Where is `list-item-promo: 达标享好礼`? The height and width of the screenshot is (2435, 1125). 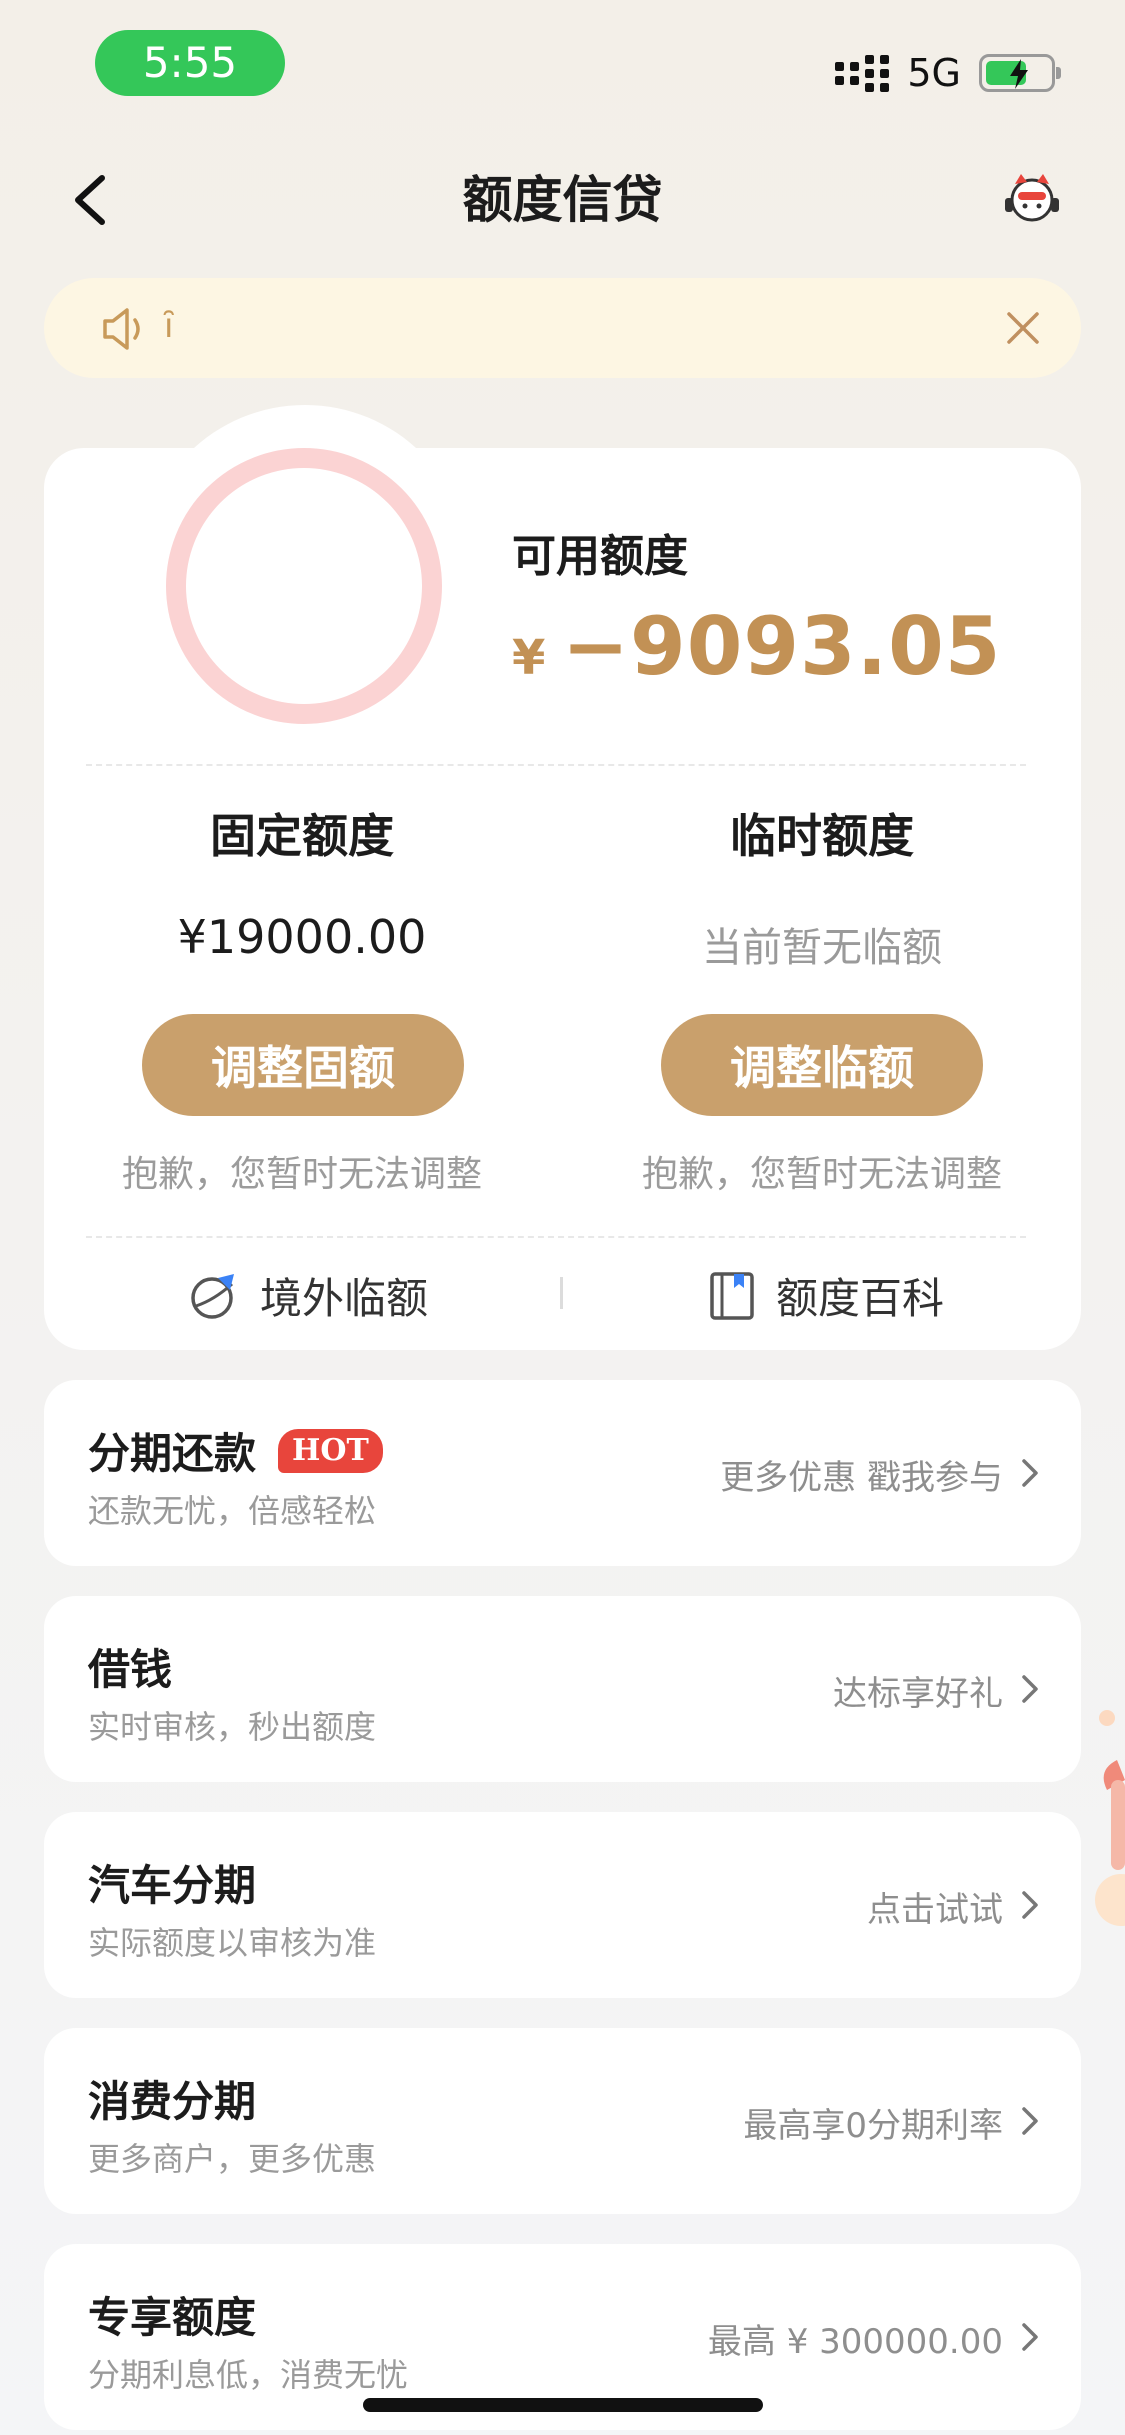
list-item-promo: 达标享好礼 is located at coordinates (918, 1694).